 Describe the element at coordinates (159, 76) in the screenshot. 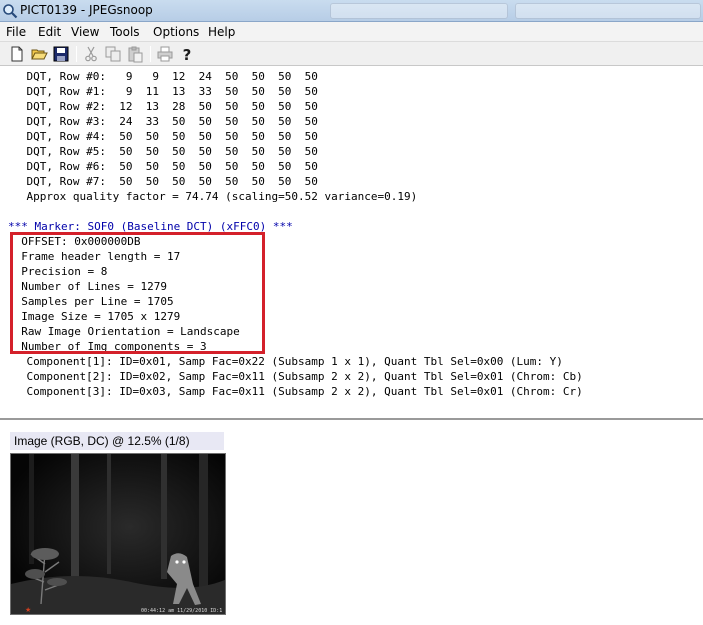

I see `dqt-row: DQT, Row #0: 9 9 12 24 50 50 50 50` at that location.